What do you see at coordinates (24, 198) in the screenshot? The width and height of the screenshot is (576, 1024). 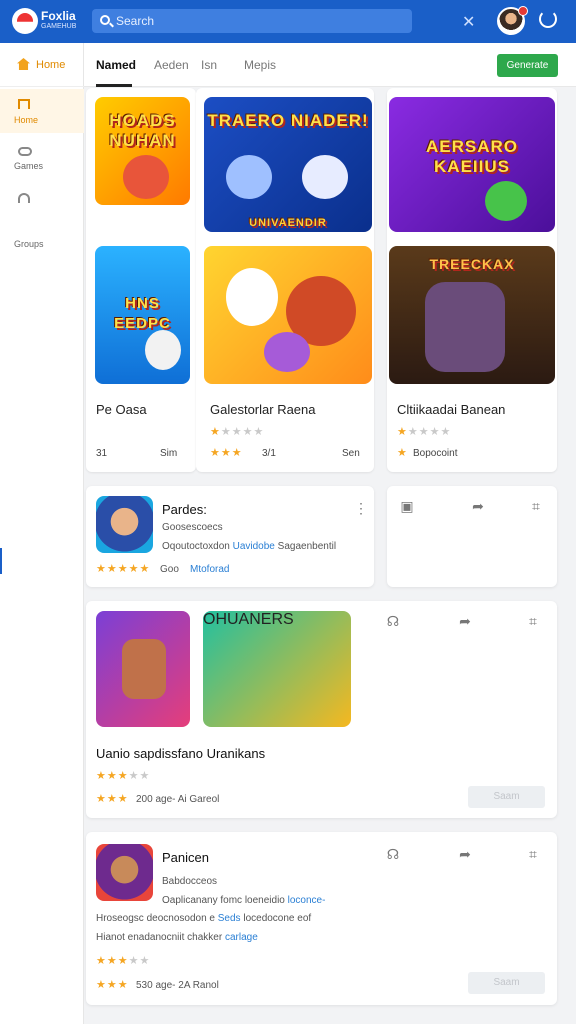 I see `headset-icon` at bounding box center [24, 198].